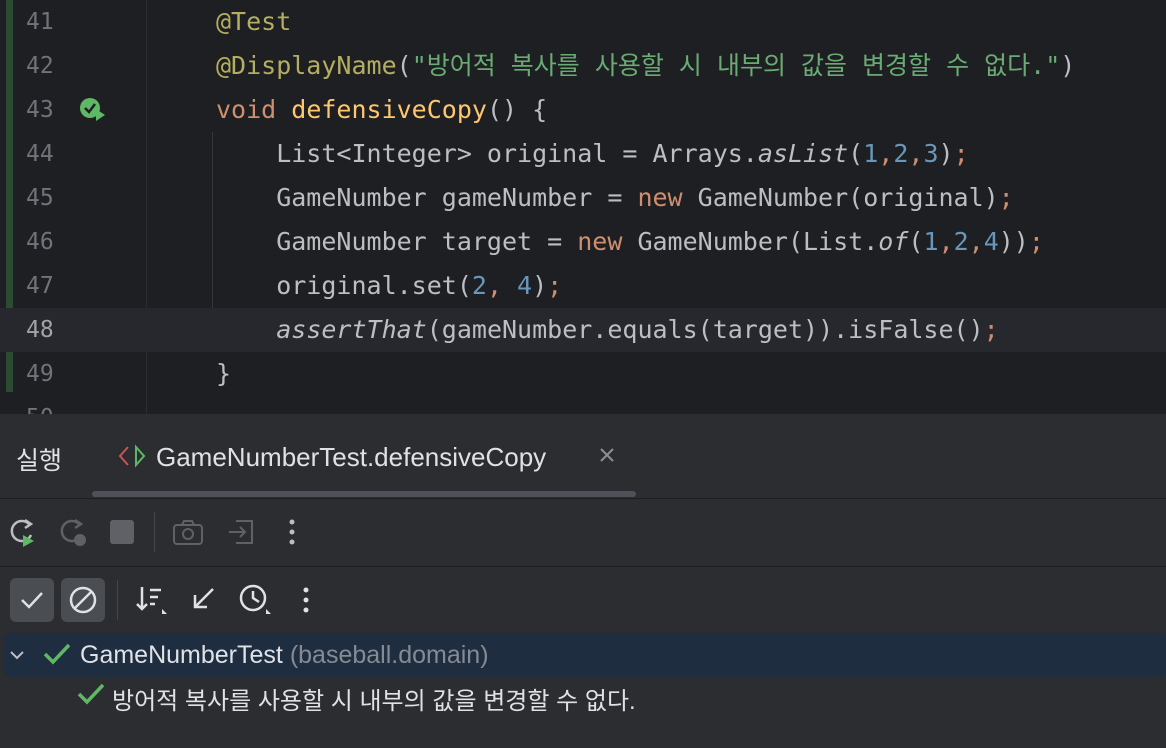 The width and height of the screenshot is (1166, 748). Describe the element at coordinates (583, 456) in the screenshot. I see `run-tab-bar: 실행 GameNumberTest.defensiveCopy` at that location.